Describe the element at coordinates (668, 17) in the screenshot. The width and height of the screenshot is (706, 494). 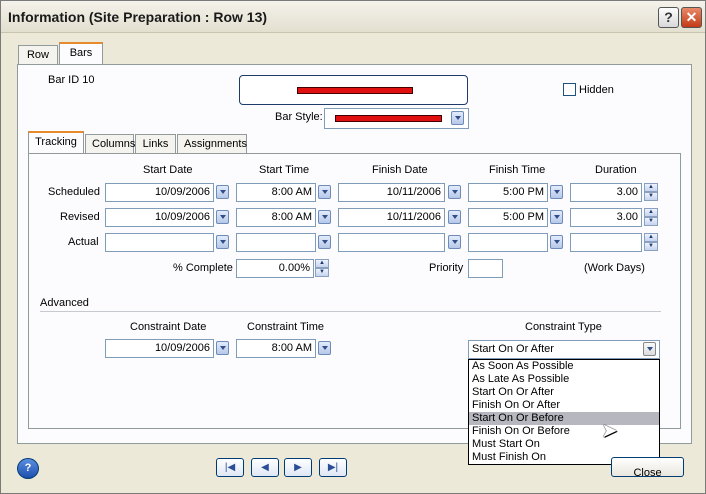
I see `help-title-button: ?` at that location.